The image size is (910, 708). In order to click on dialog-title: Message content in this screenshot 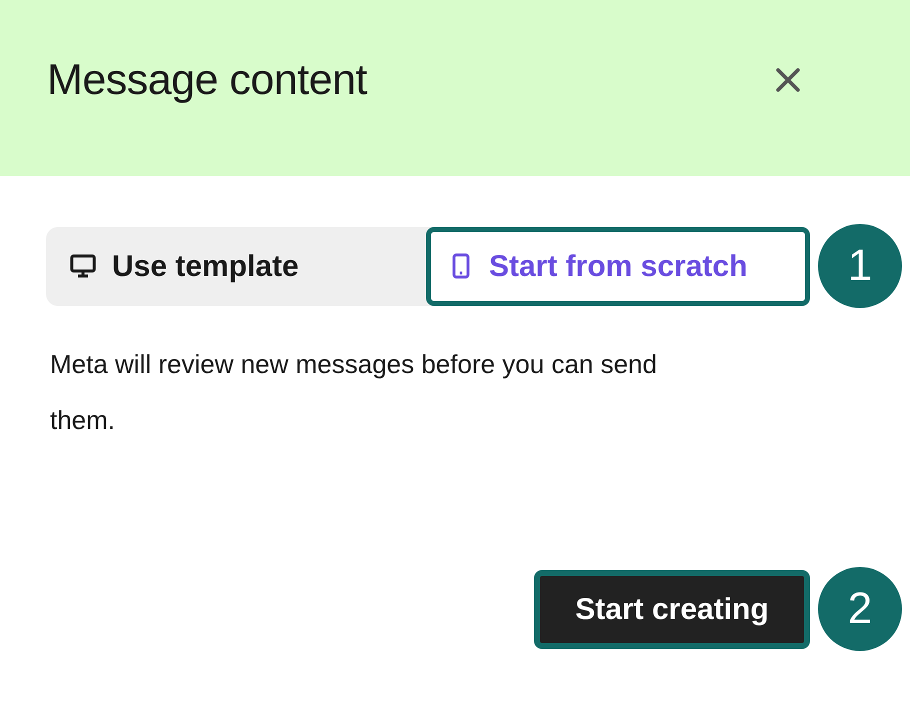, I will do `click(207, 80)`.